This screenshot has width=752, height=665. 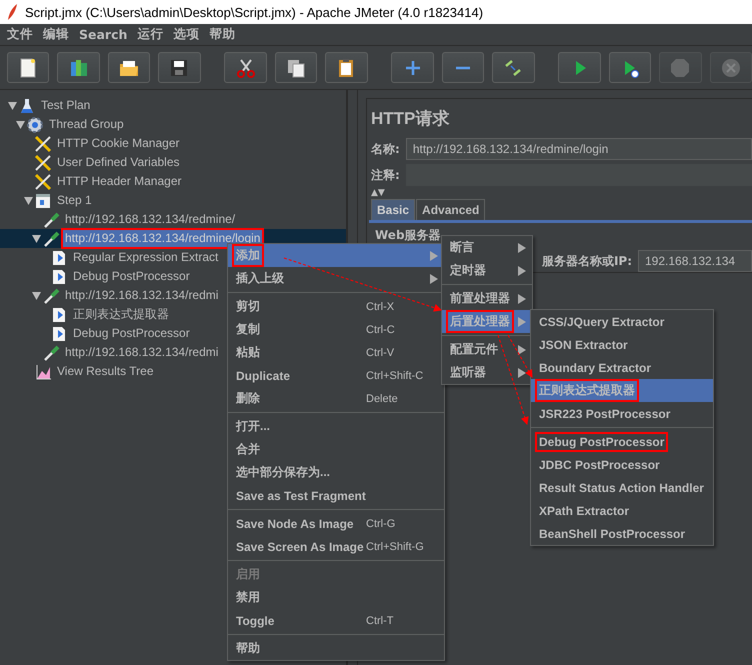 I want to click on tab: Advanced, so click(x=451, y=209).